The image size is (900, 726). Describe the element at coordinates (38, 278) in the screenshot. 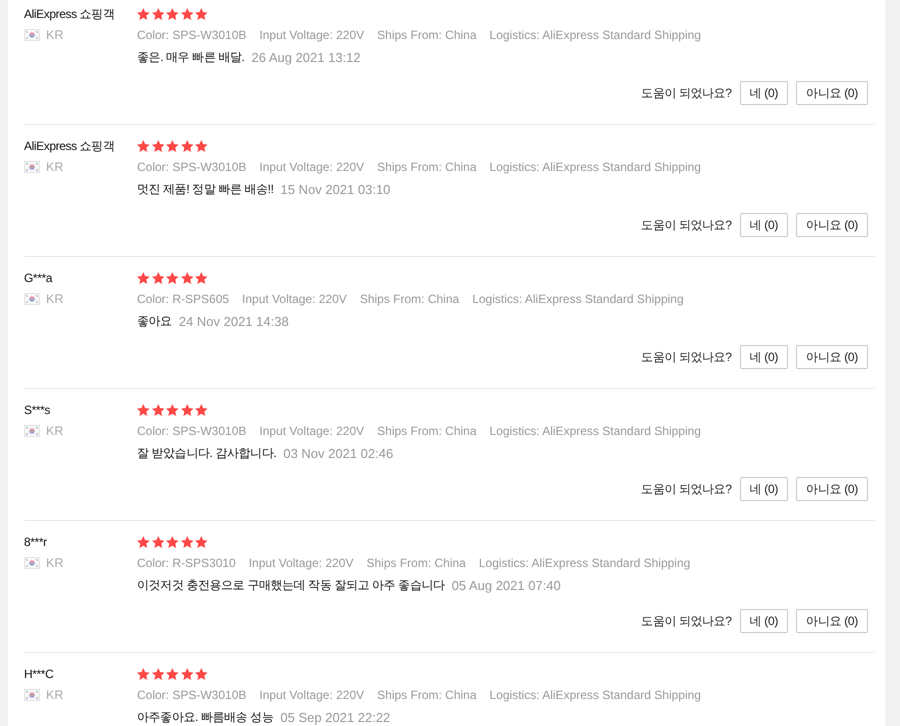

I see `reviewer-name: G***a` at that location.